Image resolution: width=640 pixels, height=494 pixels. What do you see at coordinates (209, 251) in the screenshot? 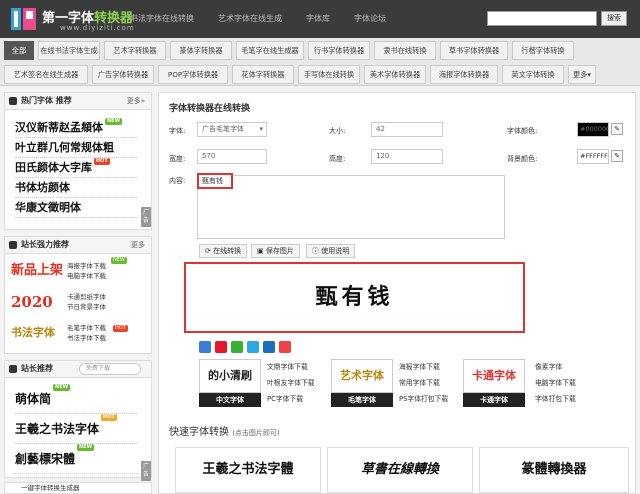
I see `refresh-icon: ⟳` at bounding box center [209, 251].